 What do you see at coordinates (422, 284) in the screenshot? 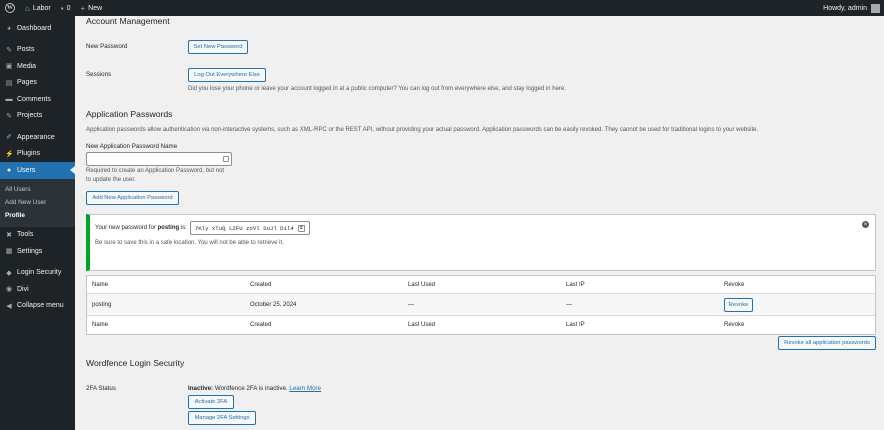
I see `column-header-last-used: Last Used` at bounding box center [422, 284].